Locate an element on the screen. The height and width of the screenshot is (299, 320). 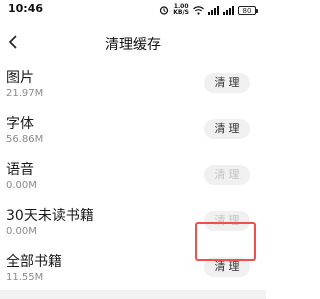
battery-icon: 80 is located at coordinates (248, 10).